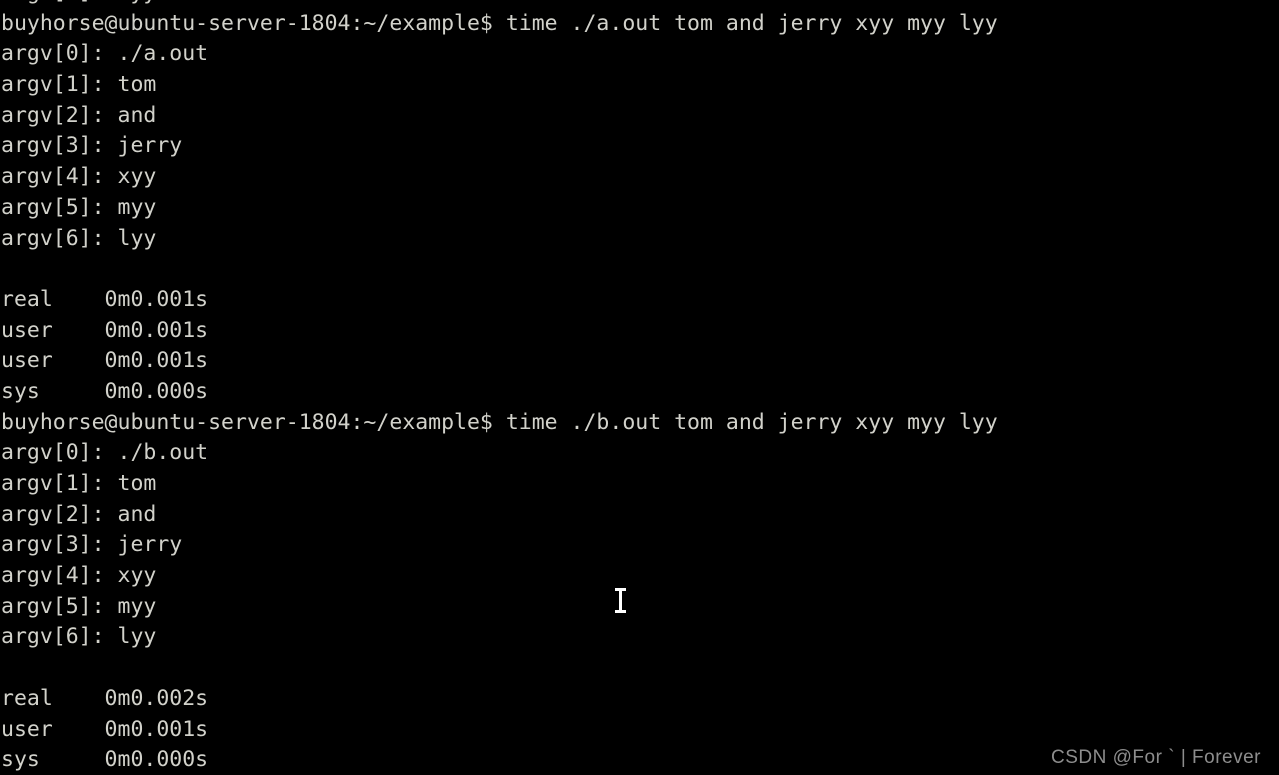 The width and height of the screenshot is (1279, 775). What do you see at coordinates (105, 391) in the screenshot?
I see `terminal-line: sys 0m0.000s` at bounding box center [105, 391].